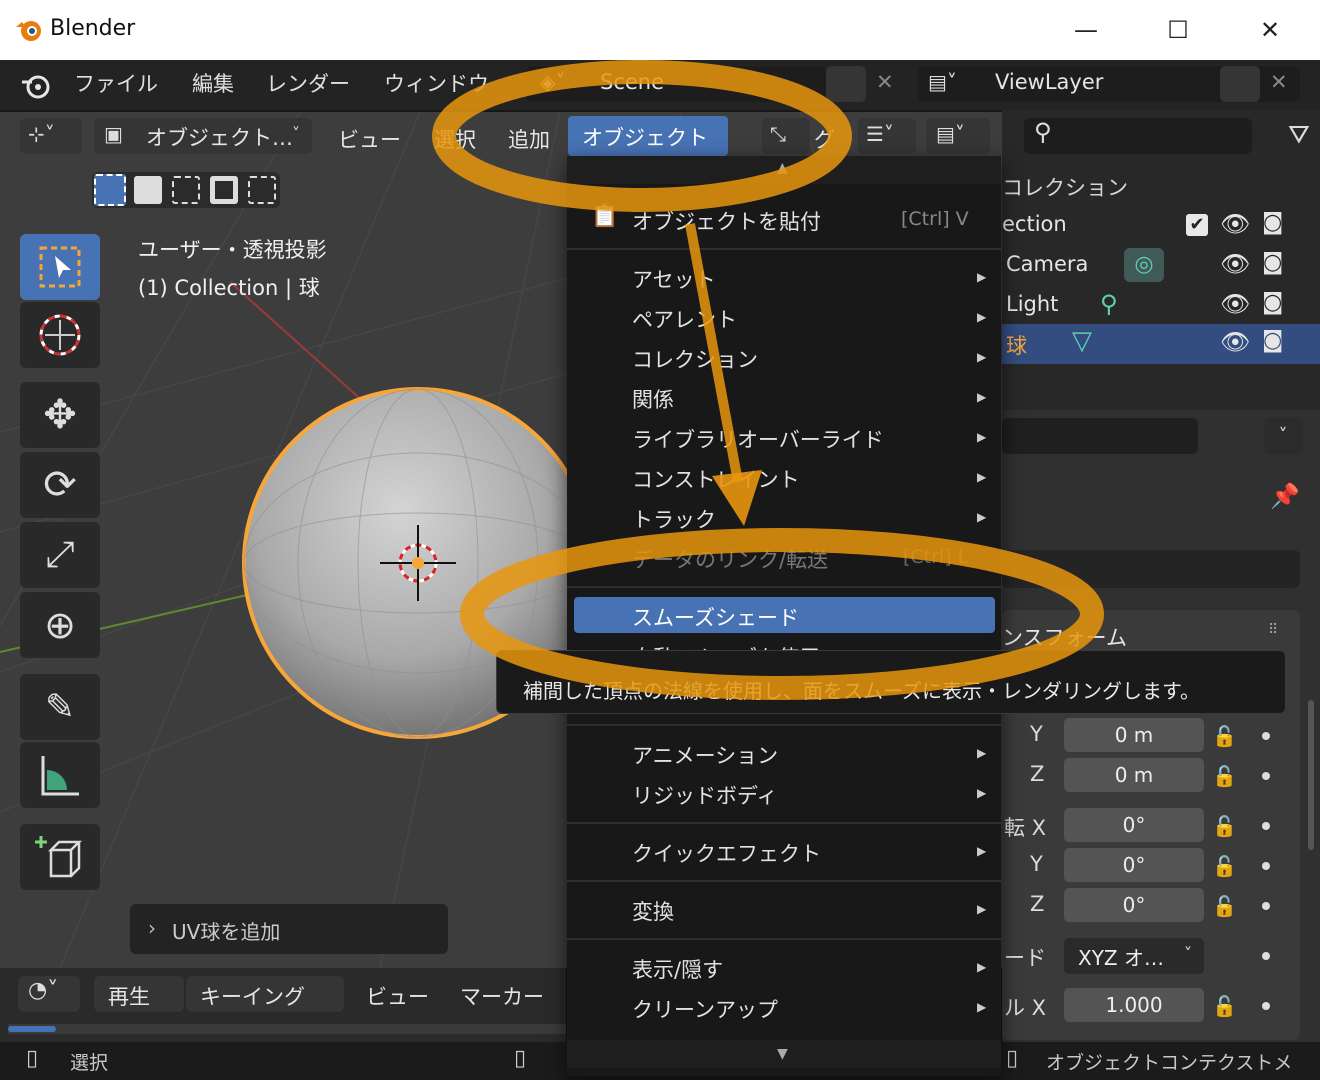 This screenshot has width=1320, height=1080. What do you see at coordinates (1134, 1005) in the screenshot?
I see `scale-x-field: 1.000` at bounding box center [1134, 1005].